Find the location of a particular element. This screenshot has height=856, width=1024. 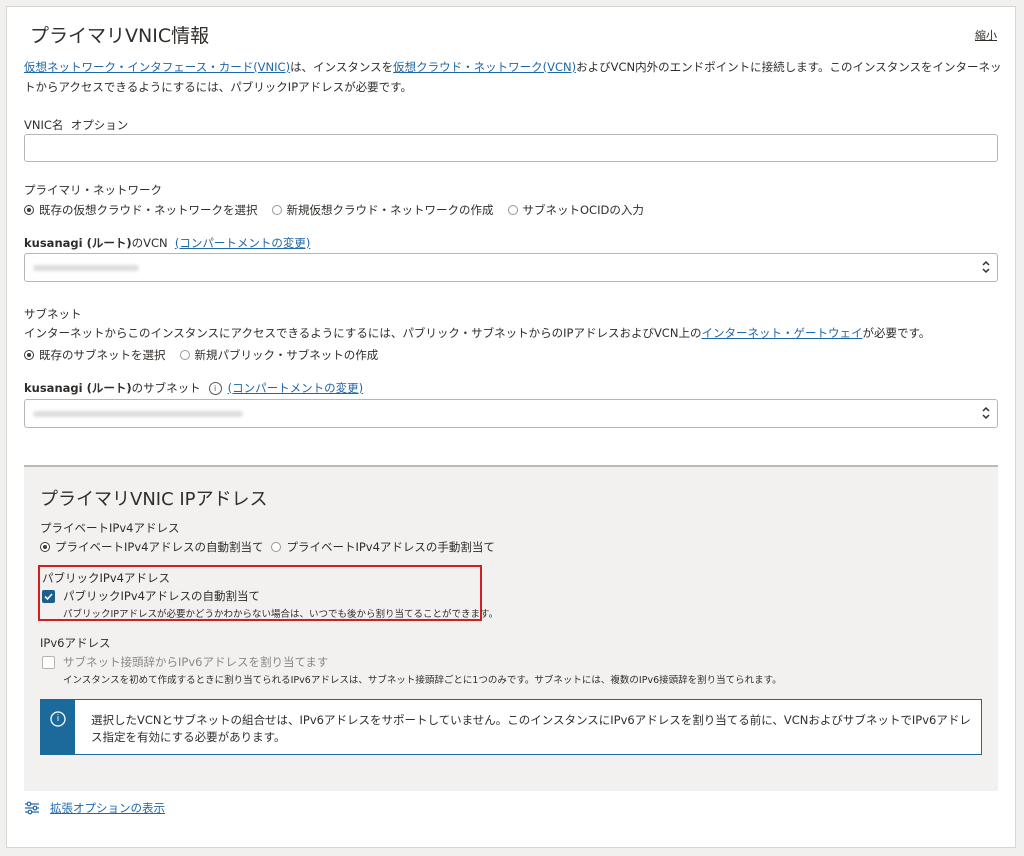

private-ipv4-label: プライベートIPv4アドレス is located at coordinates (110, 528).